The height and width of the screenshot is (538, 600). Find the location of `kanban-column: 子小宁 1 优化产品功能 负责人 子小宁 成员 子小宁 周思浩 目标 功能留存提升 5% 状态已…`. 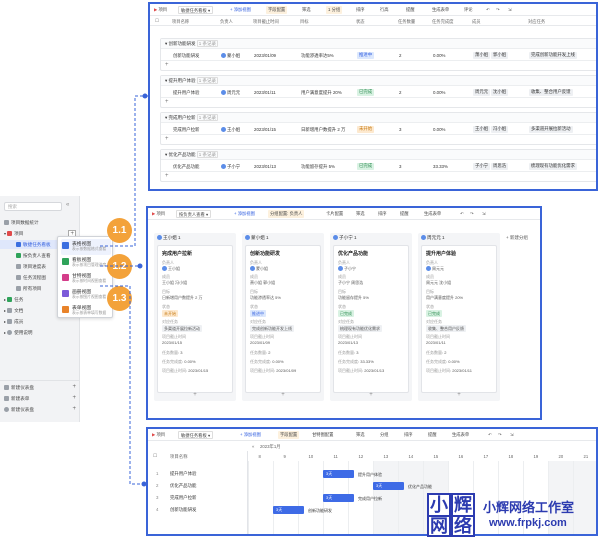

kanban-column: 子小宁 1 优化产品功能 负责人 子小宁 成员 子小宁 周思浩 目标 功能留存提升 5% 状态已… is located at coordinates (371, 317).